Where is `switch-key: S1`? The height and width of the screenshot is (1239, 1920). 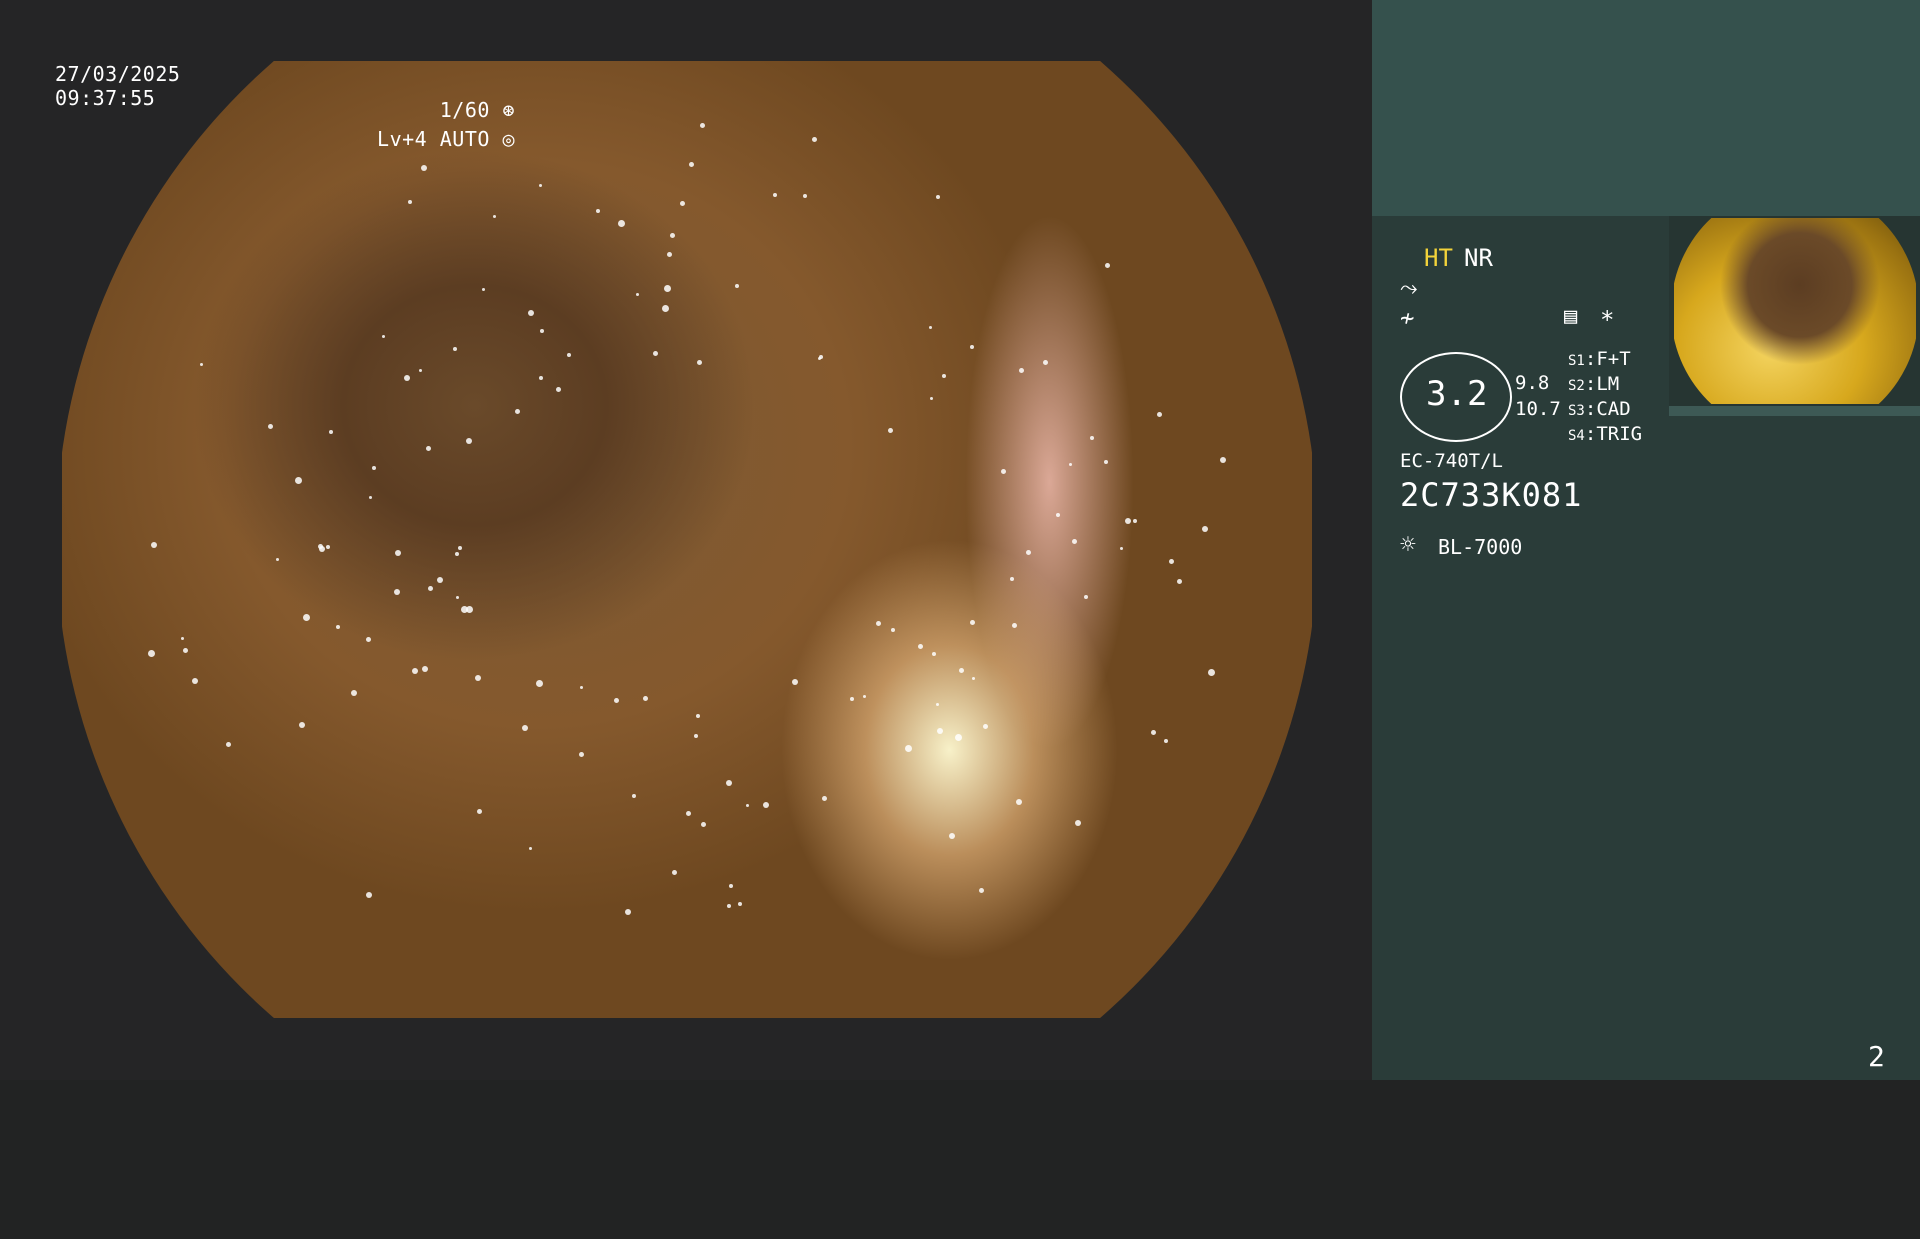
switch-key: S1 is located at coordinates (1576, 361).